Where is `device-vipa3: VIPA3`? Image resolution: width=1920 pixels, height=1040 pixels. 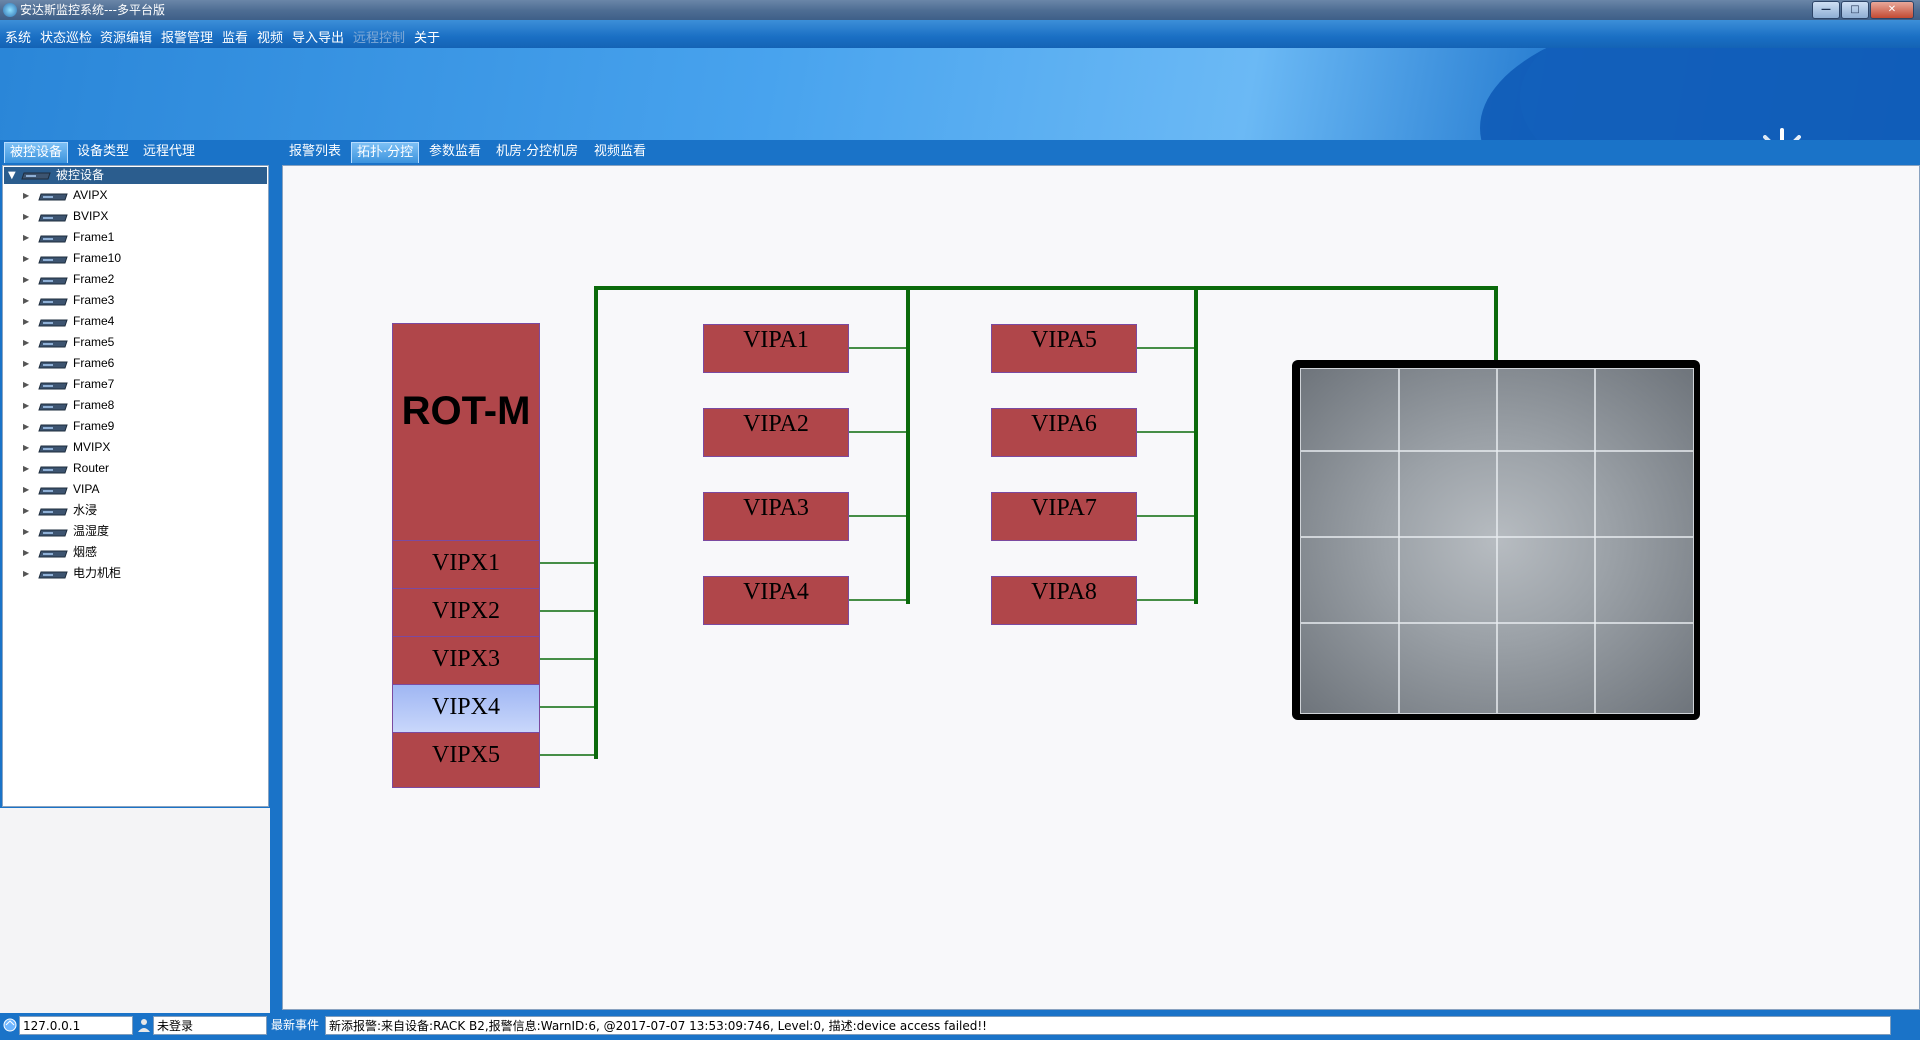
device-vipa3: VIPA3 is located at coordinates (776, 516).